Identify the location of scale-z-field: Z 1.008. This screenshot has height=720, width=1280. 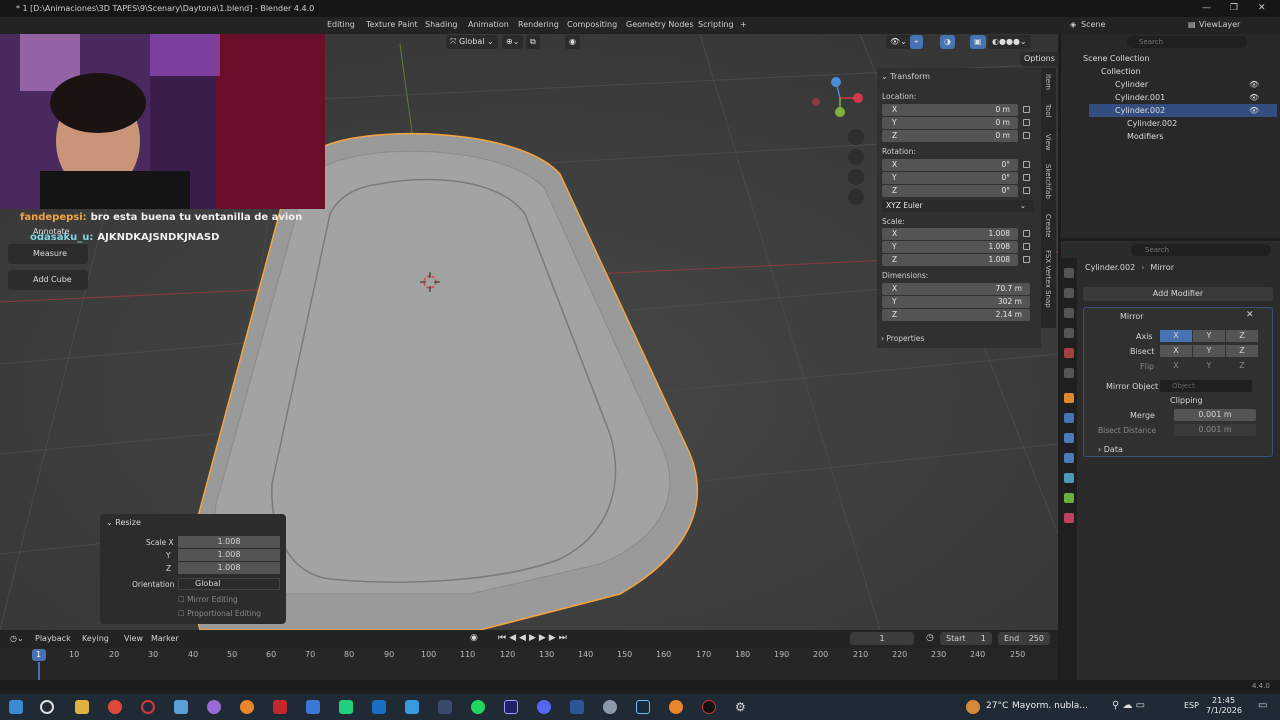
(950, 260).